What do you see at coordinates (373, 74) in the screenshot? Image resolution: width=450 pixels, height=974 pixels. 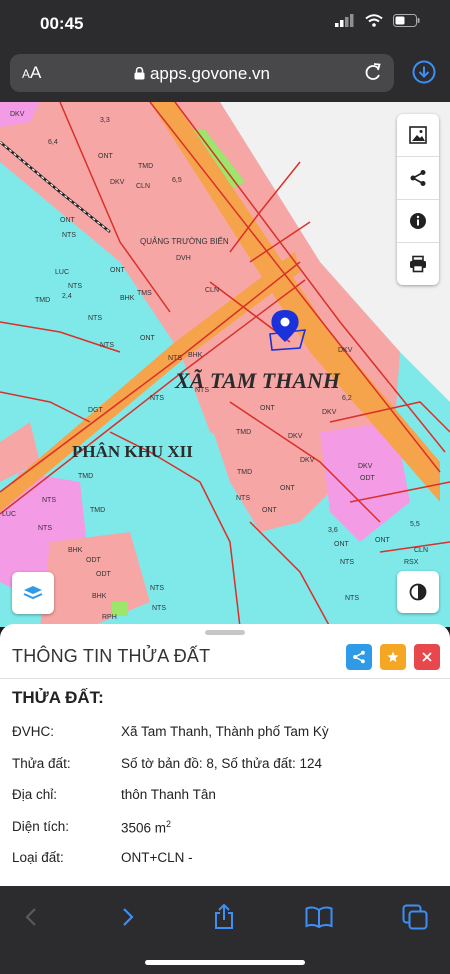 I see `reload-button` at bounding box center [373, 74].